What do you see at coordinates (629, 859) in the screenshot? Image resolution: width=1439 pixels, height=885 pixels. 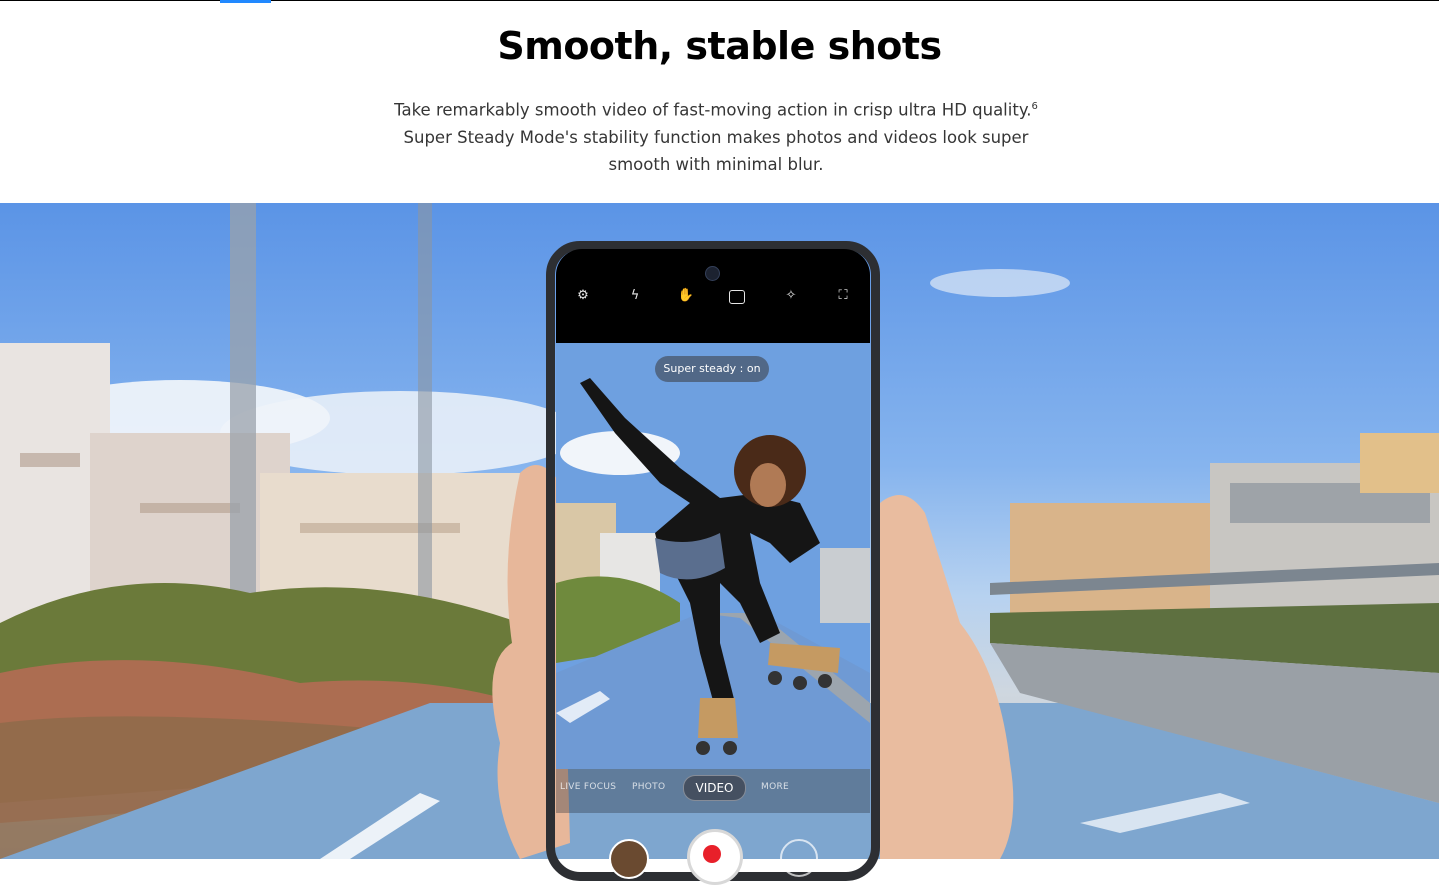 I see `gallery-thumbnail` at bounding box center [629, 859].